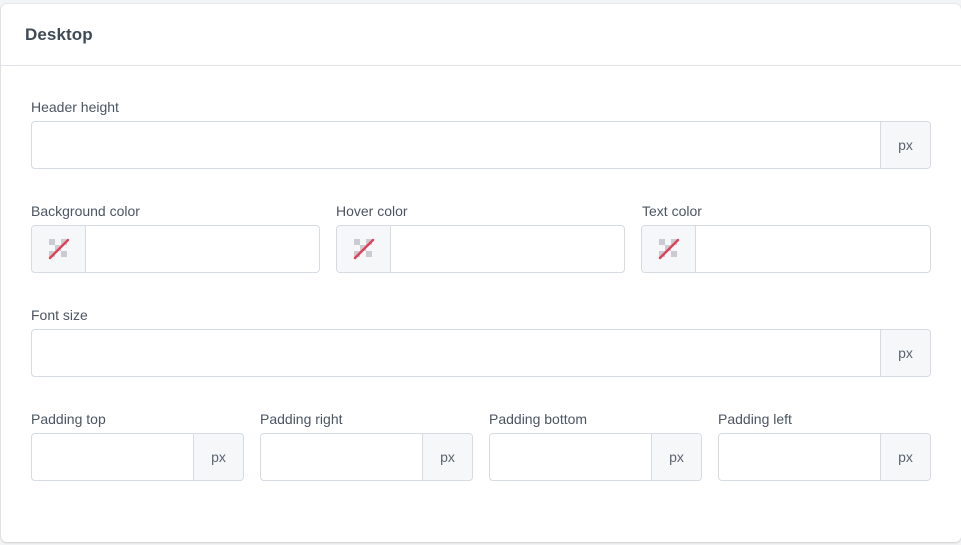 The image size is (961, 545). What do you see at coordinates (755, 419) in the screenshot?
I see `padding-left-label: Padding left` at bounding box center [755, 419].